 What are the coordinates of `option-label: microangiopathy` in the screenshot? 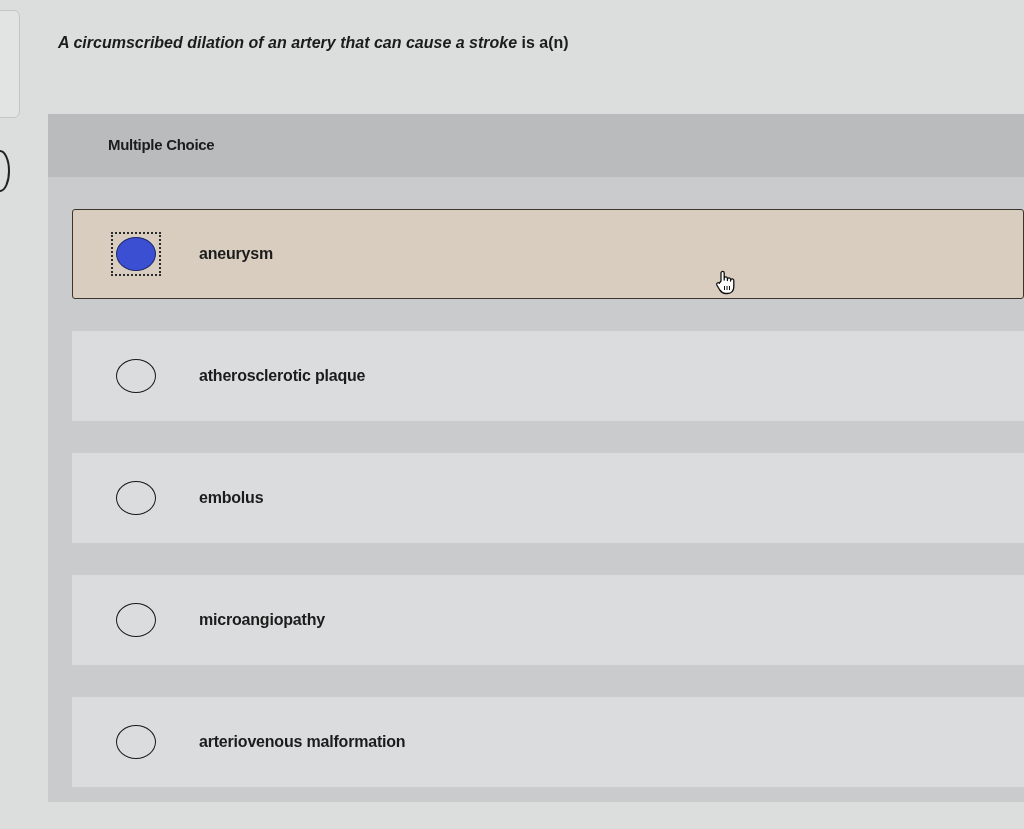 It's located at (262, 620).